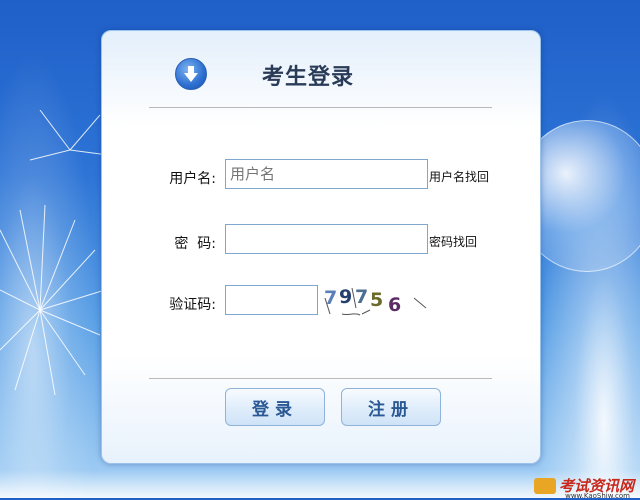  Describe the element at coordinates (391, 407) in the screenshot. I see `register-button: 注册` at that location.